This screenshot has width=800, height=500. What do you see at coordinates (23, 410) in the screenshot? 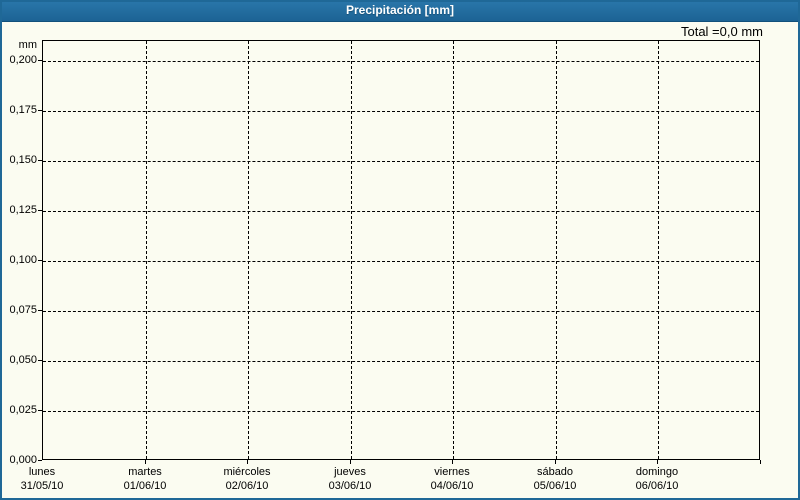
I see `y-tick-label: 0,025` at bounding box center [23, 410].